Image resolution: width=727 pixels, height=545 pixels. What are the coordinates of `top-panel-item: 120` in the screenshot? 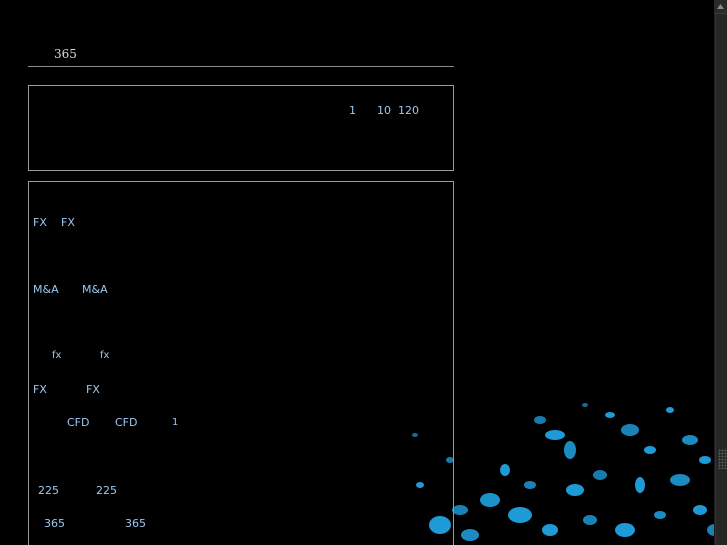 It's located at (408, 110).